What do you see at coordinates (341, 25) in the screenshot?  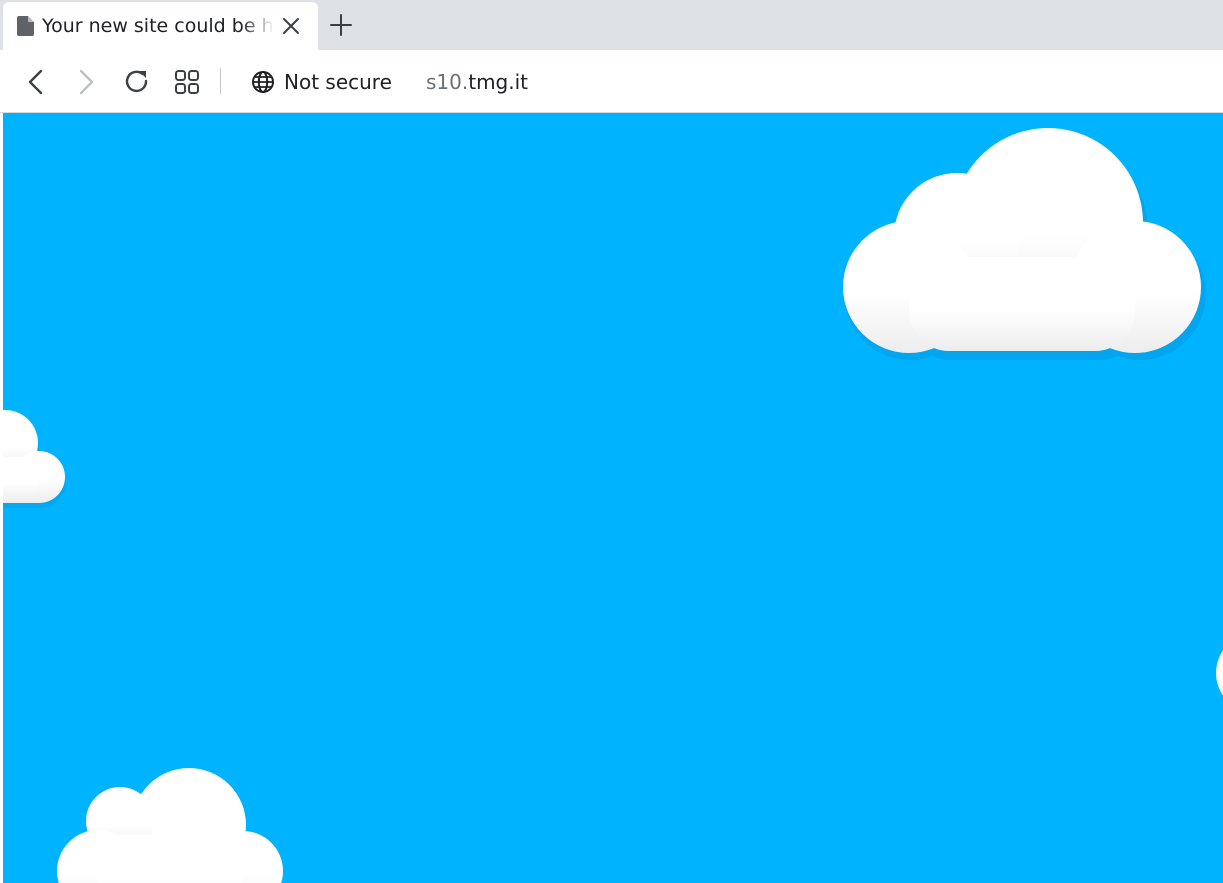 I see `new-tab-plus-icon` at bounding box center [341, 25].